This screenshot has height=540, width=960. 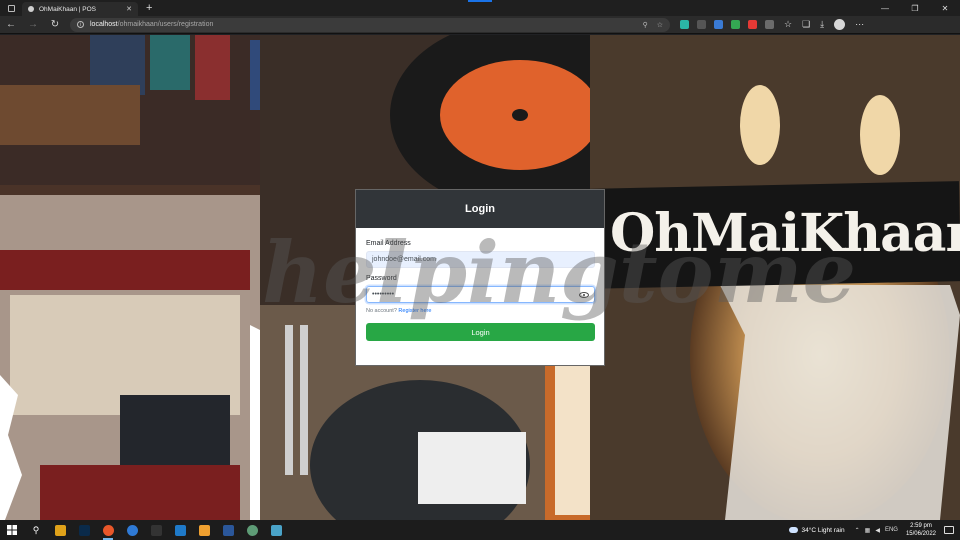 What do you see at coordinates (584, 294) in the screenshot?
I see `show-password-eye-icon` at bounding box center [584, 294].